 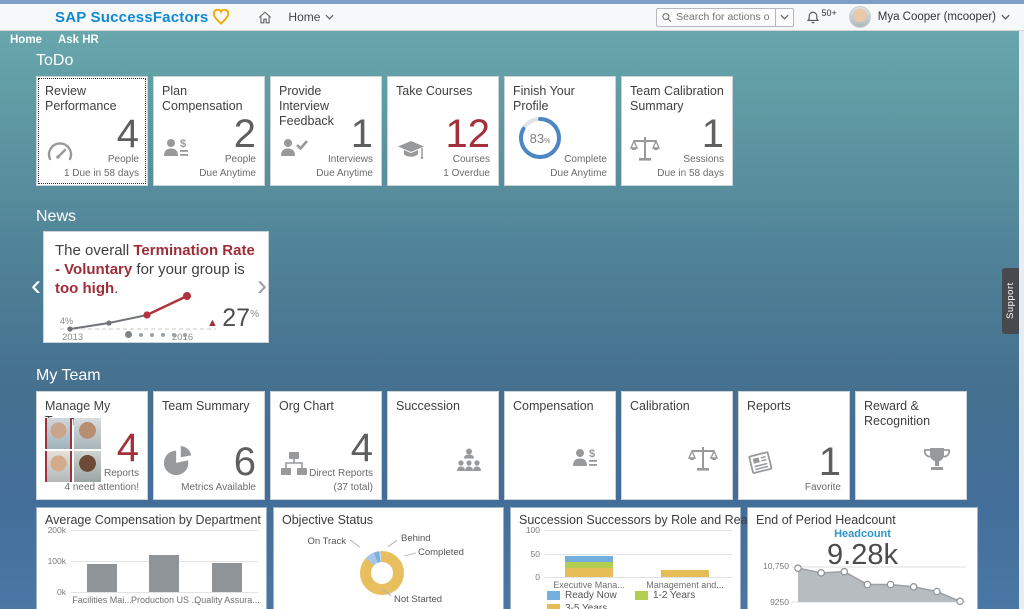 What do you see at coordinates (535, 553) in the screenshot?
I see `y-tick-label: 50` at bounding box center [535, 553].